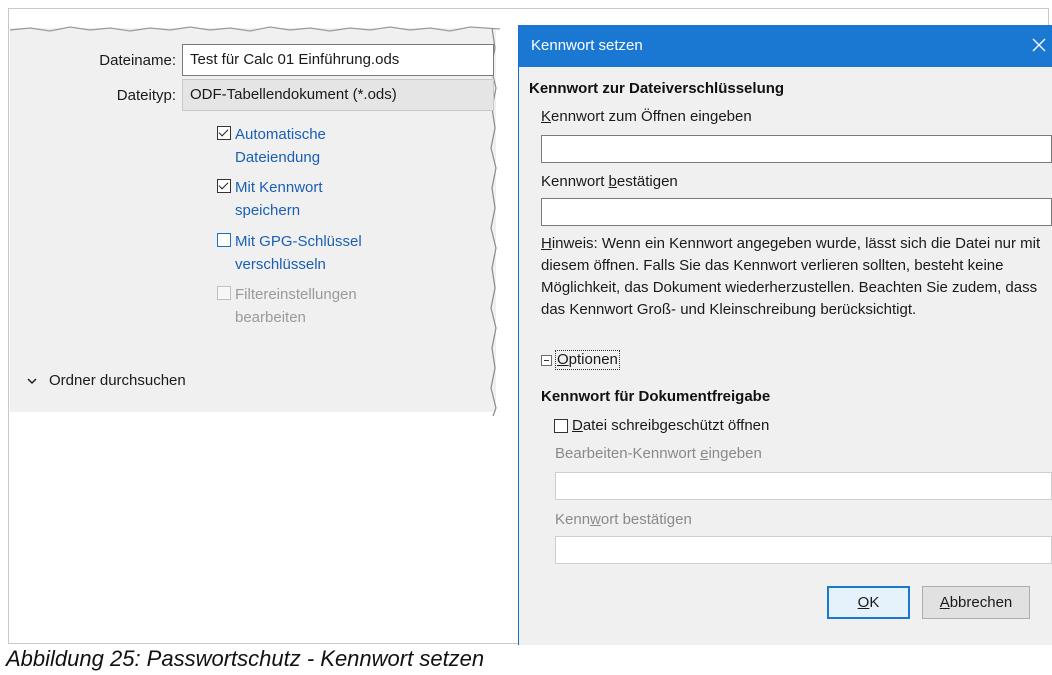 Image resolution: width=1052 pixels, height=675 pixels. I want to click on sharing-section-heading: Kennwort für Dokumentfreigabe, so click(656, 396).